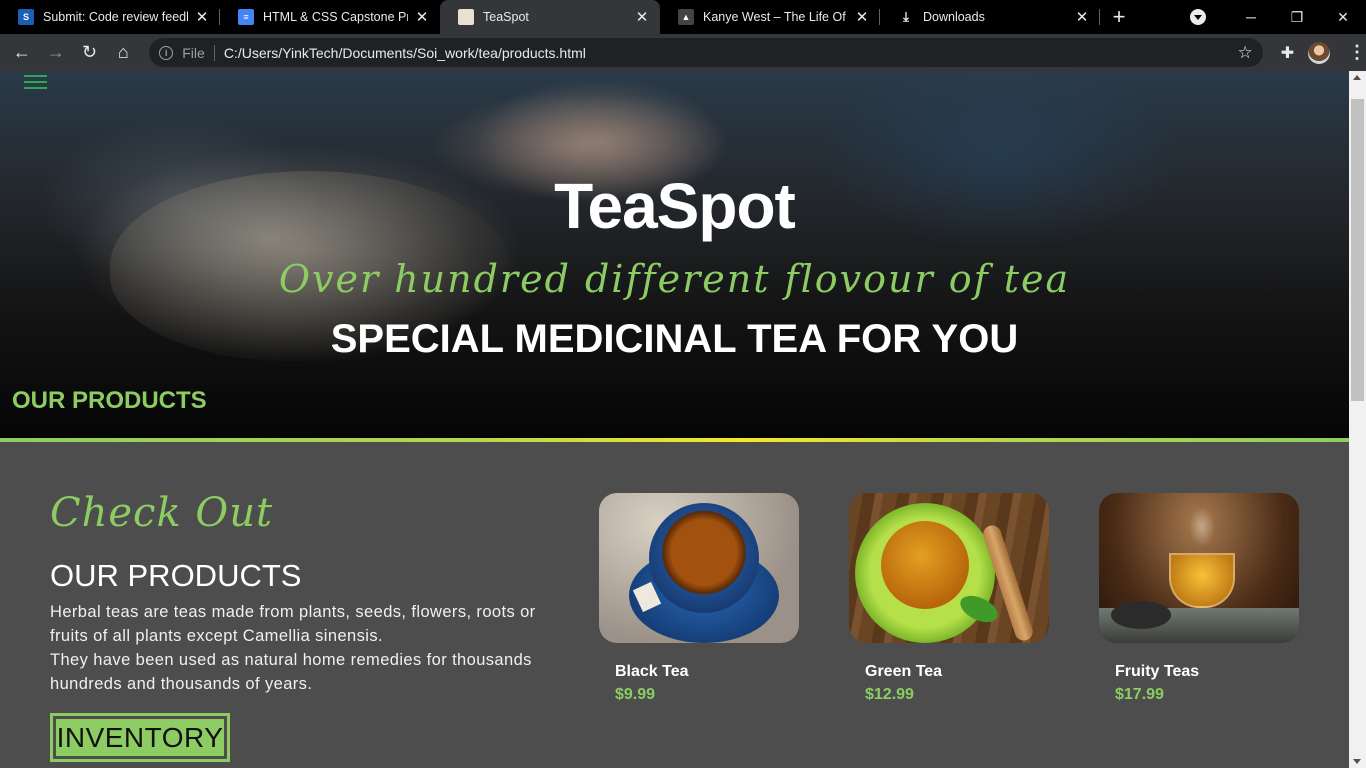 Image resolution: width=1366 pixels, height=768 pixels. What do you see at coordinates (1357, 77) in the screenshot?
I see `scroll-up-arrow-icon` at bounding box center [1357, 77].